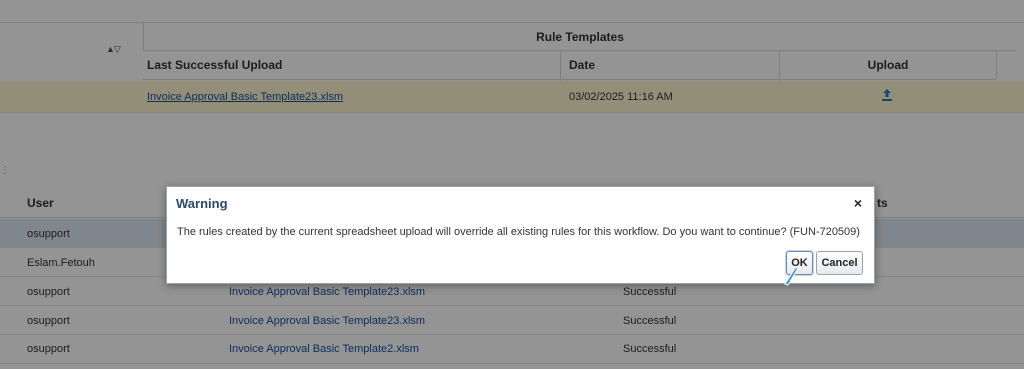 The height and width of the screenshot is (369, 1024). Describe the element at coordinates (839, 263) in the screenshot. I see `cancel-button: Cancel` at that location.